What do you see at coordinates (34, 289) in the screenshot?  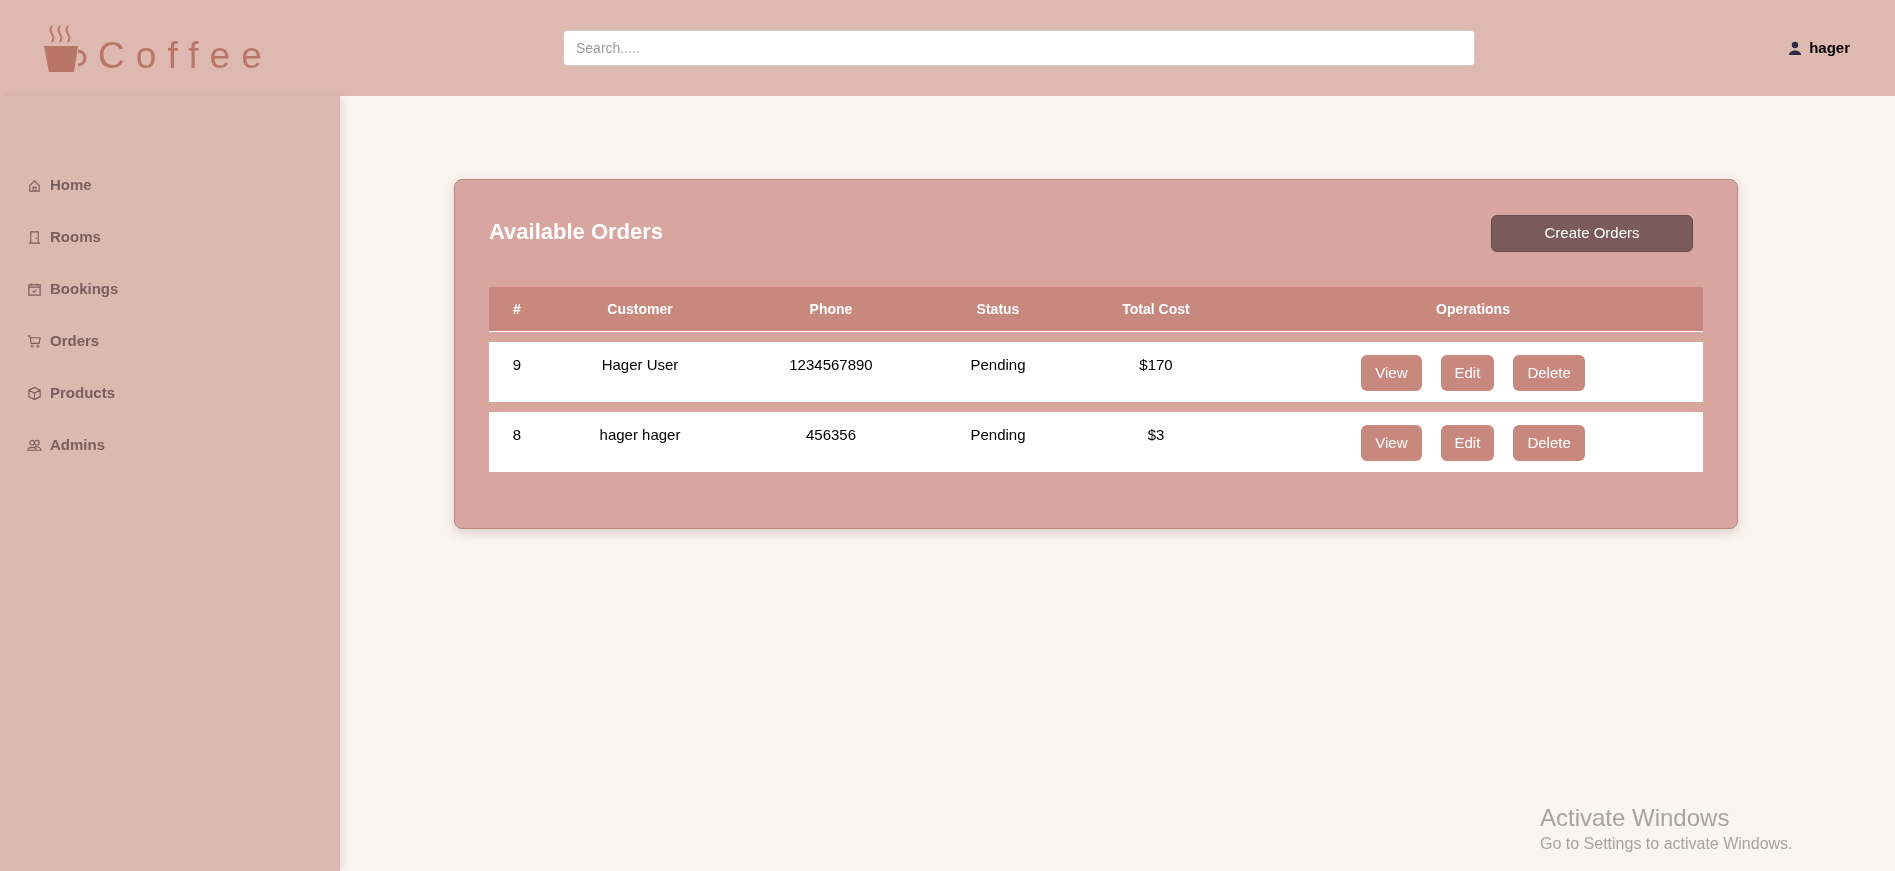 I see `calendar-icon` at bounding box center [34, 289].